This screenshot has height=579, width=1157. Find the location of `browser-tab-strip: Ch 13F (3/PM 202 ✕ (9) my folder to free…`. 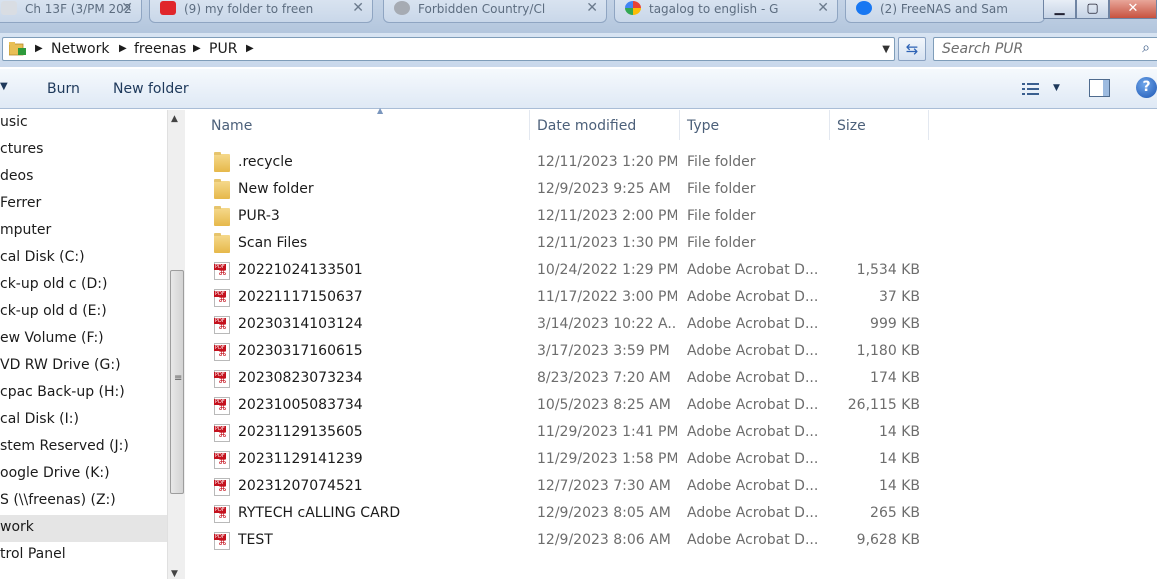

browser-tab-strip: Ch 13F (3/PM 202 ✕ (9) my folder to free… is located at coordinates (578, 16).